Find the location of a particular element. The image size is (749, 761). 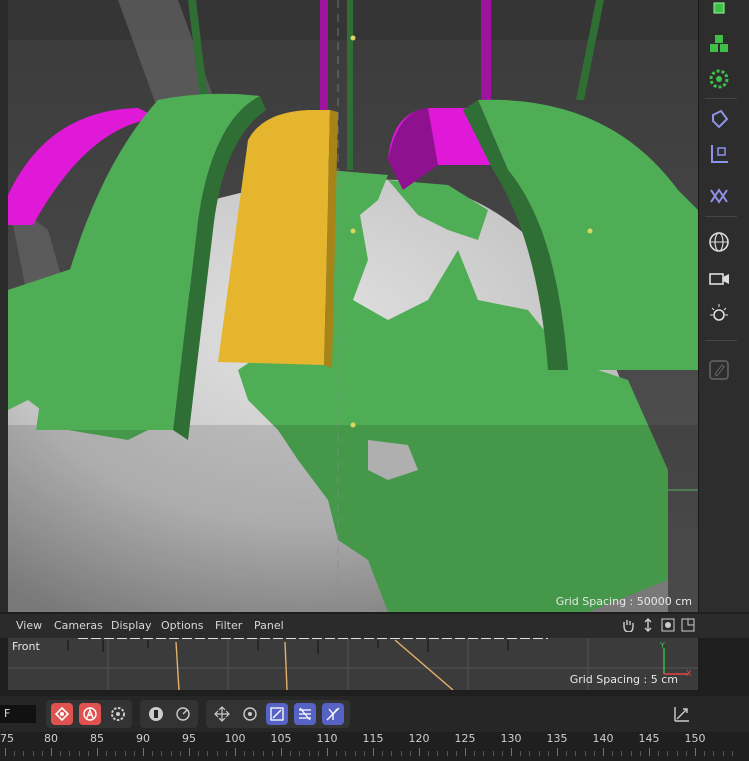

gear-green-icon is located at coordinates (719, 79).